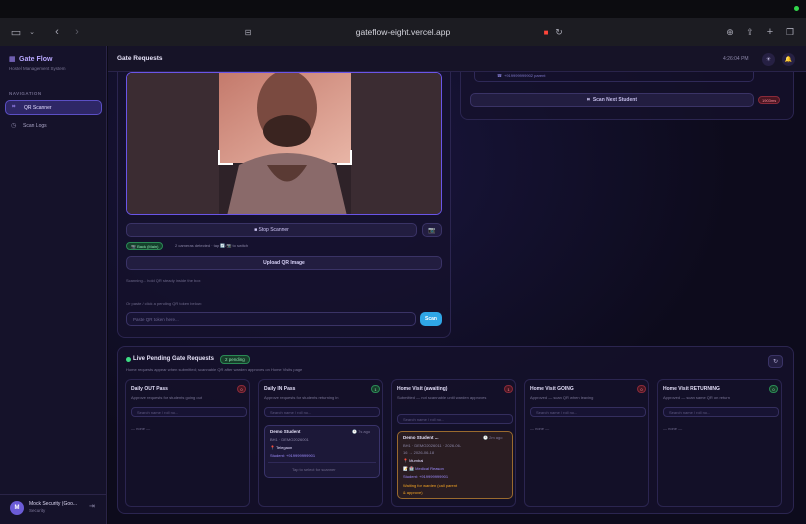 Image resolution: width=806 pixels, height=524 pixels. Describe the element at coordinates (788, 59) in the screenshot. I see `notification-bell-icon: 🔔` at that location.